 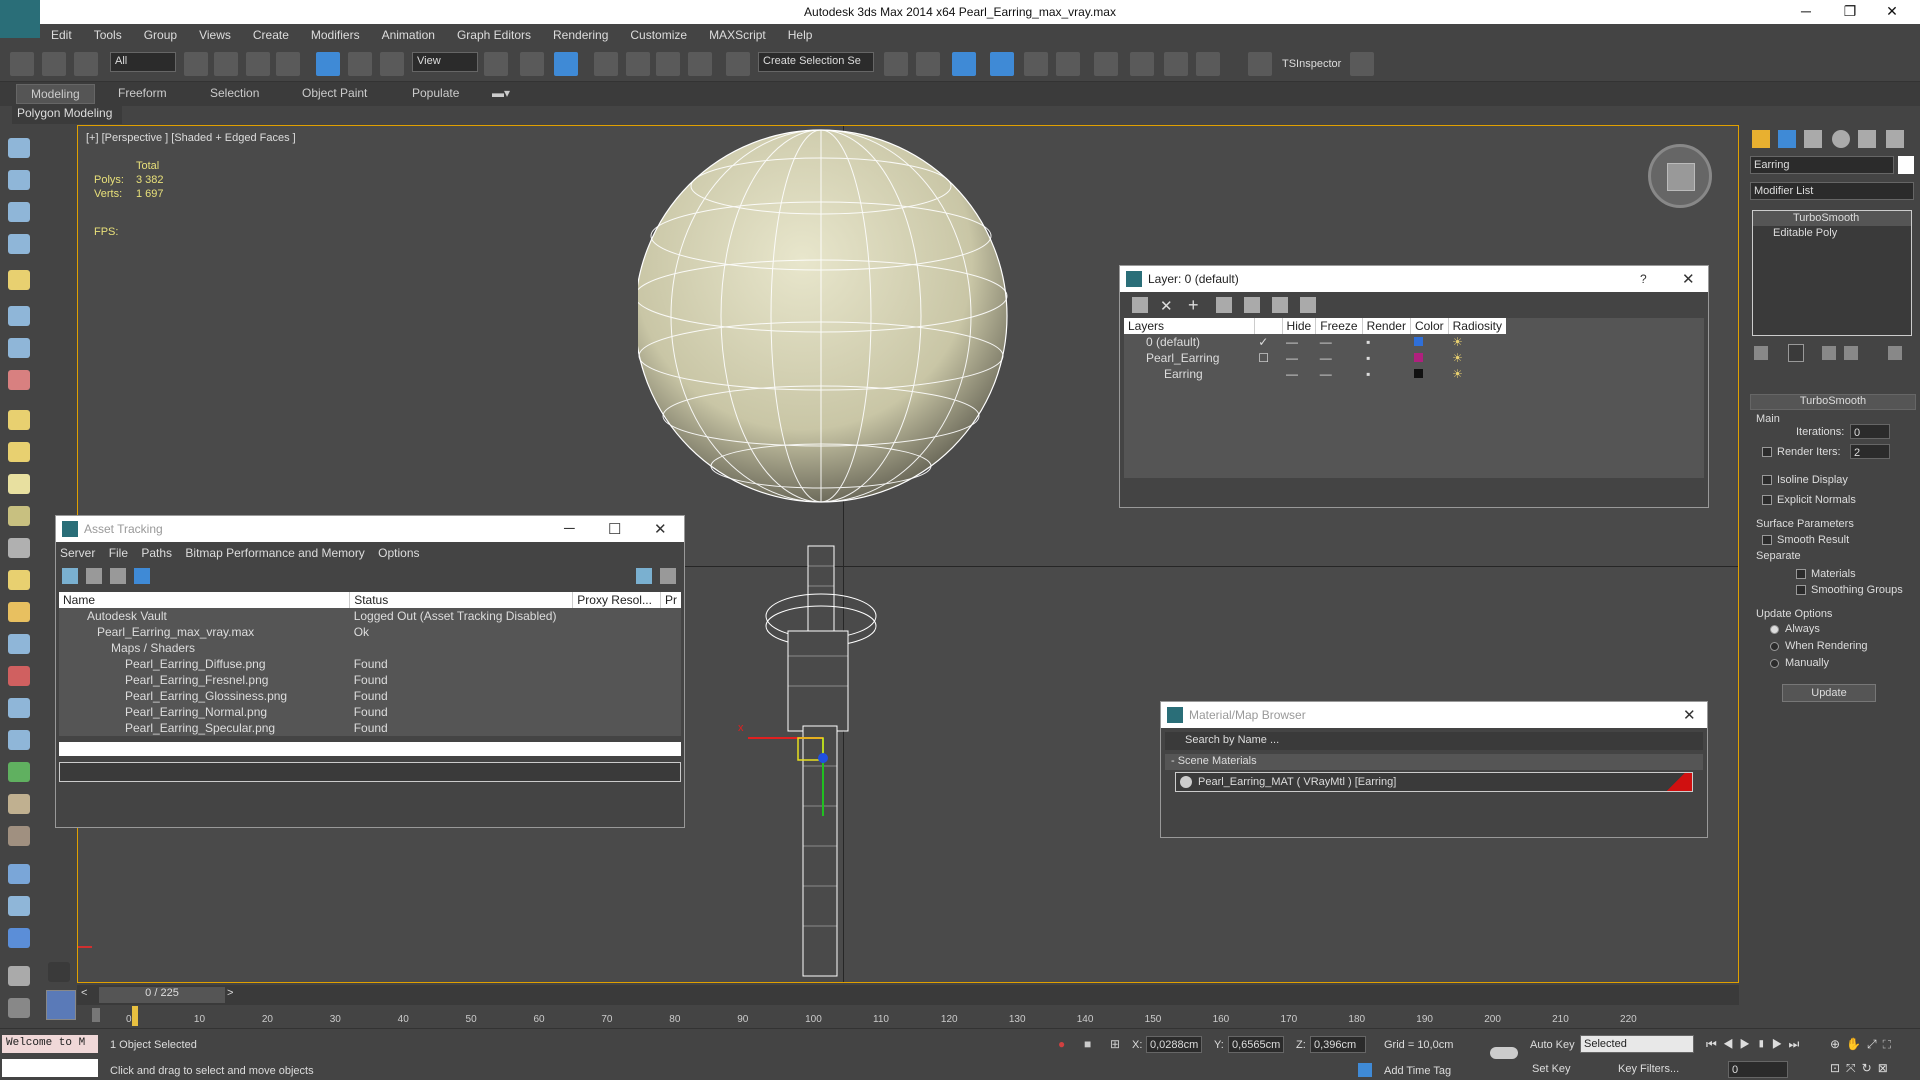 What do you see at coordinates (334, 93) in the screenshot?
I see `tab-object-paint: Object Paint` at bounding box center [334, 93].